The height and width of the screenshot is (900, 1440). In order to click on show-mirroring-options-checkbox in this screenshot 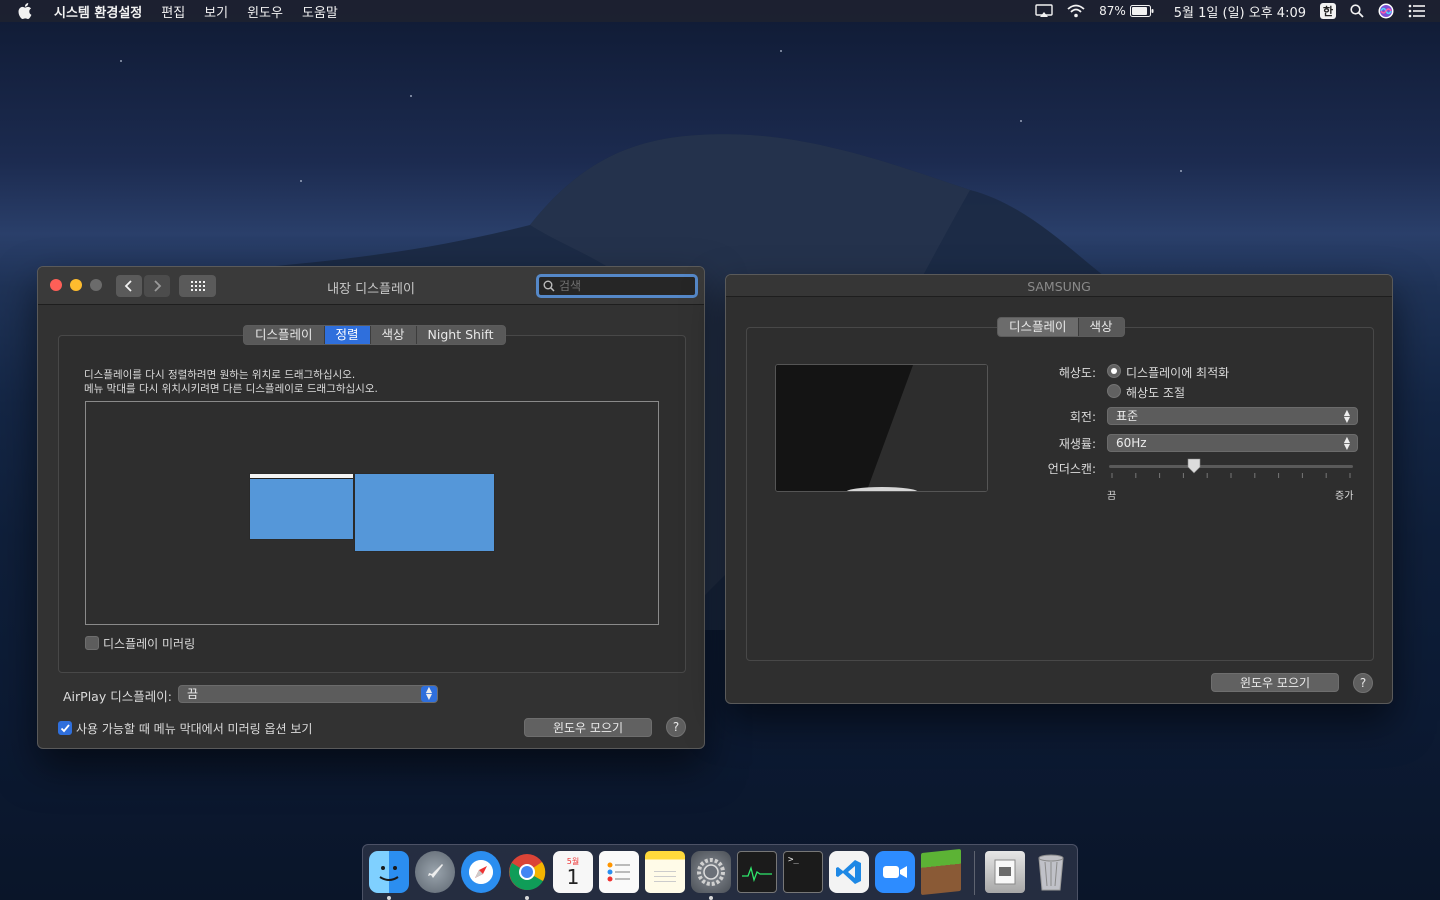, I will do `click(65, 728)`.